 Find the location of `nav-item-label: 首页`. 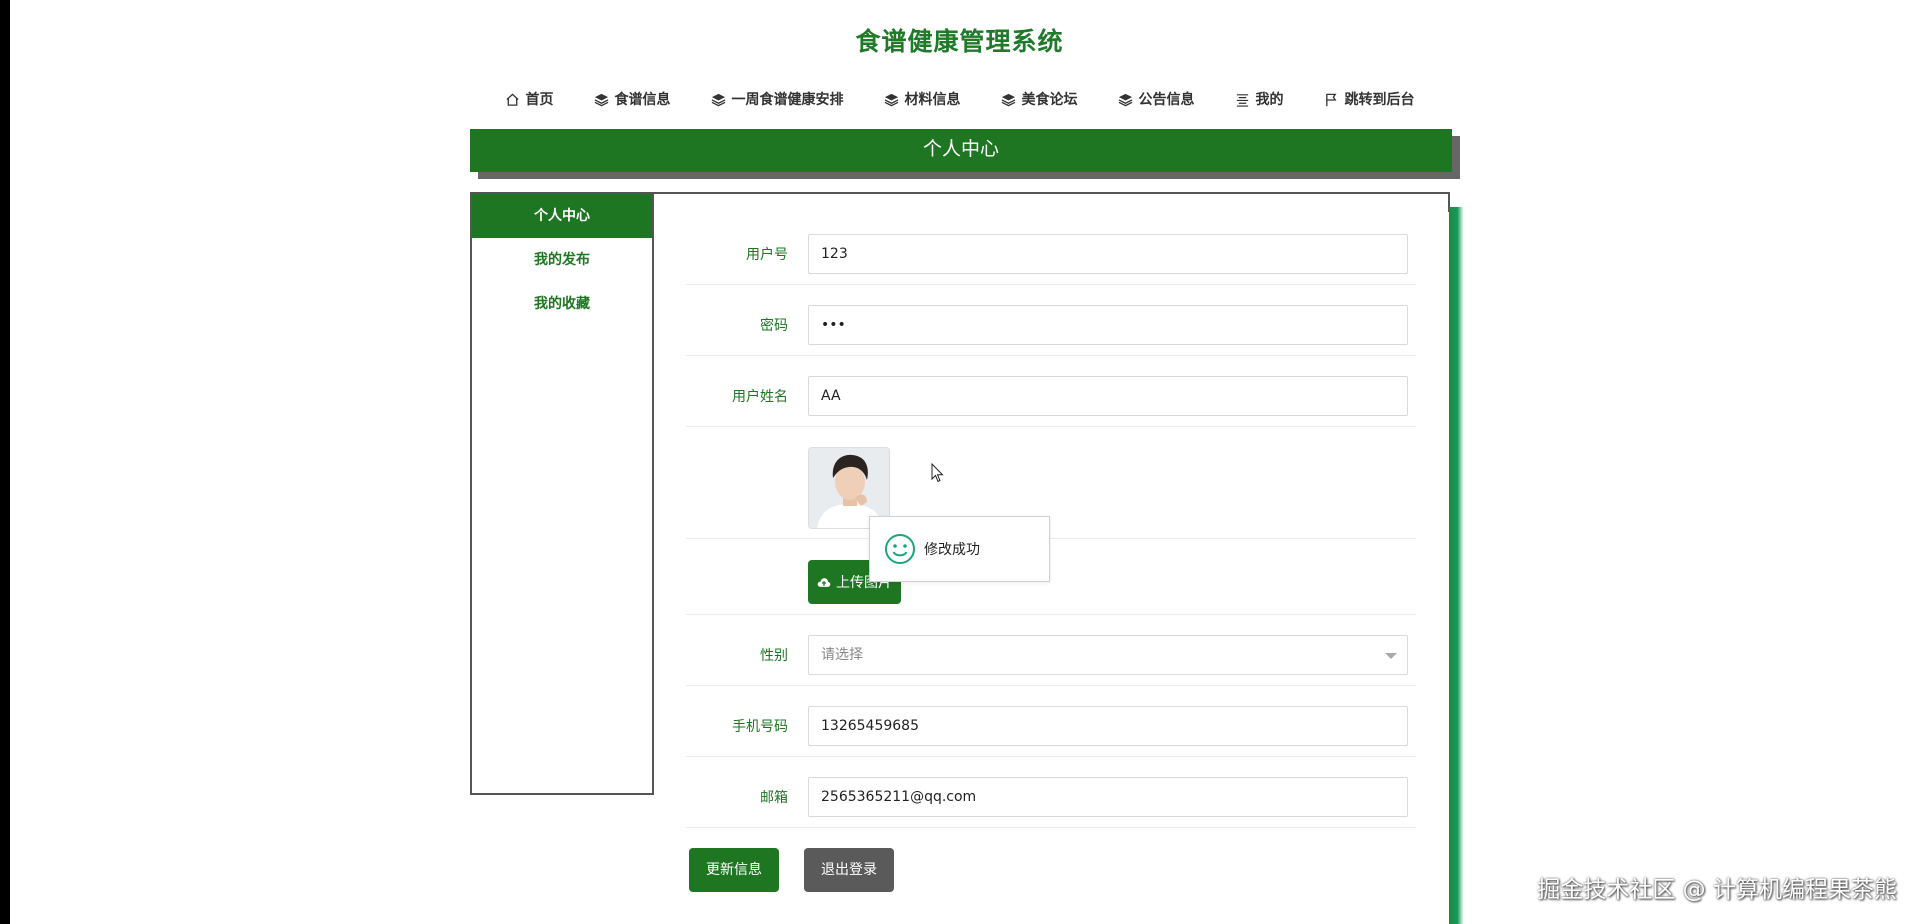

nav-item-label: 首页 is located at coordinates (539, 100).